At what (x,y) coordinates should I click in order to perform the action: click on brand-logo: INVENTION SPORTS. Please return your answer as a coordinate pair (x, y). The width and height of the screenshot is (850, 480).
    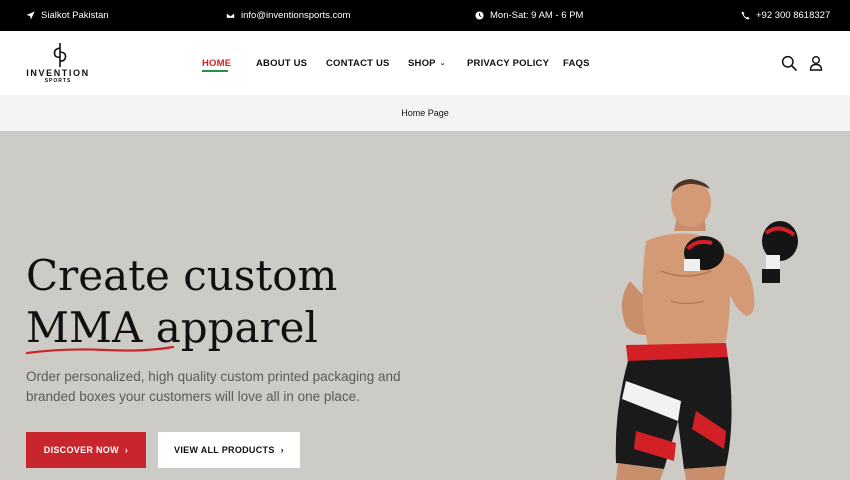
    Looking at the image, I should click on (61, 65).